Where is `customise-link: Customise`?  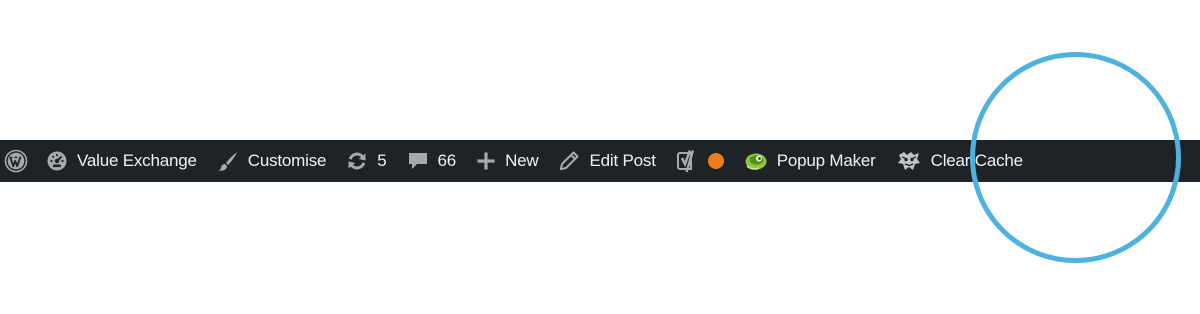
customise-link: Customise is located at coordinates (272, 161).